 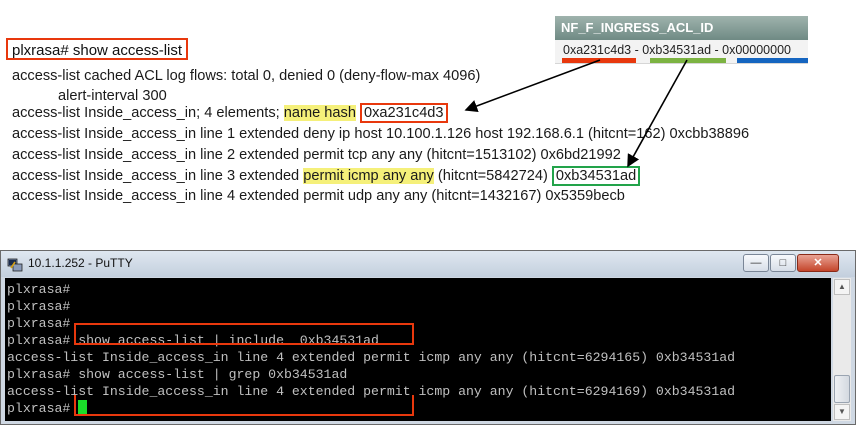 I want to click on acl-hash-box: 0xa231c4d3, so click(x=404, y=113).